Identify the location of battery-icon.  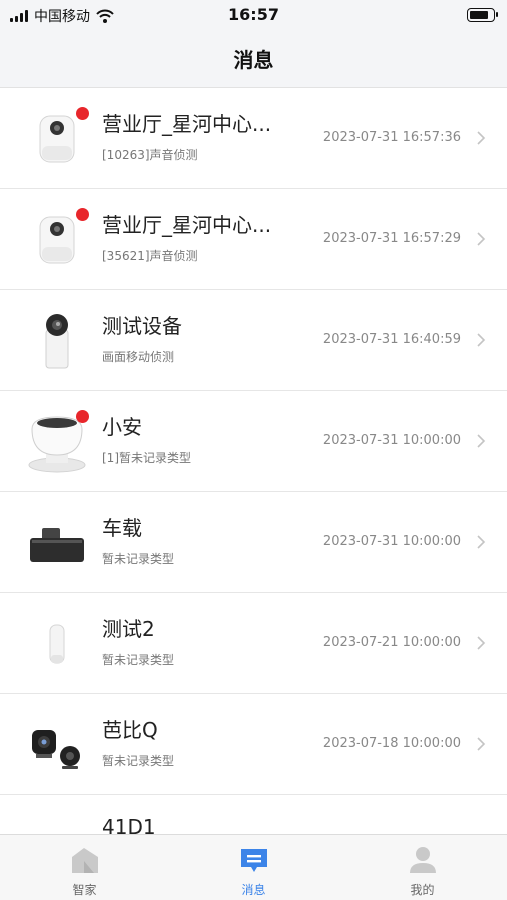
(482, 15).